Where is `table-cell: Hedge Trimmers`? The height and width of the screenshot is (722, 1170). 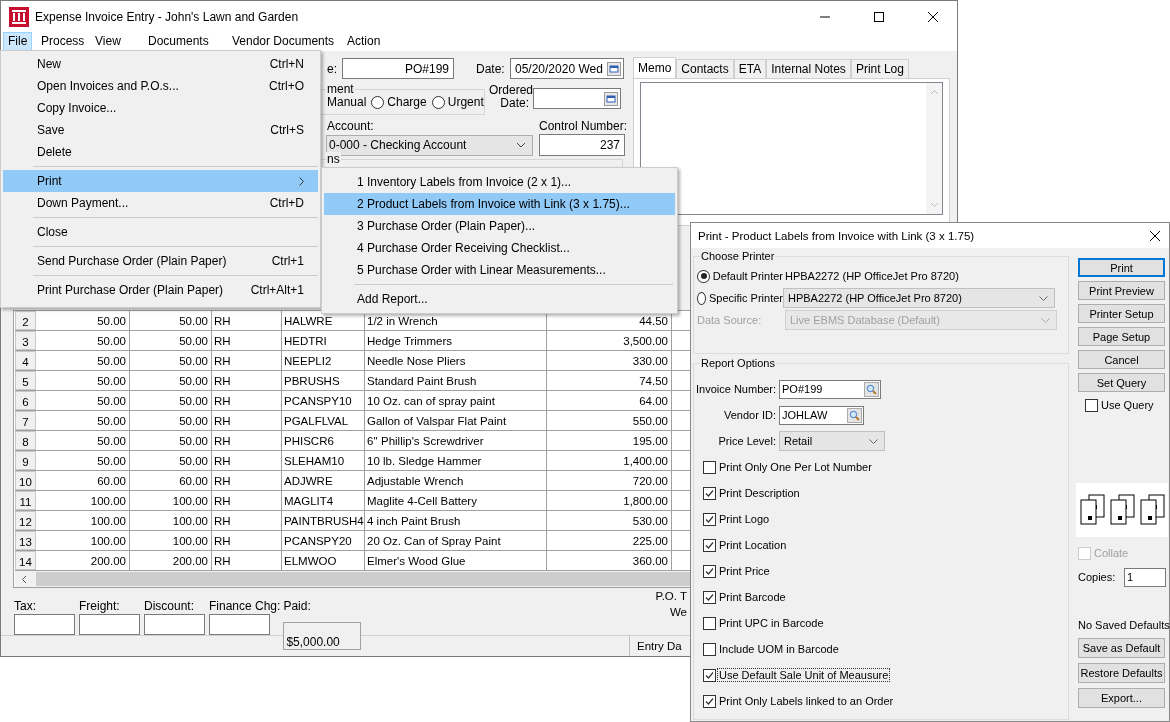 table-cell: Hedge Trimmers is located at coordinates (456, 340).